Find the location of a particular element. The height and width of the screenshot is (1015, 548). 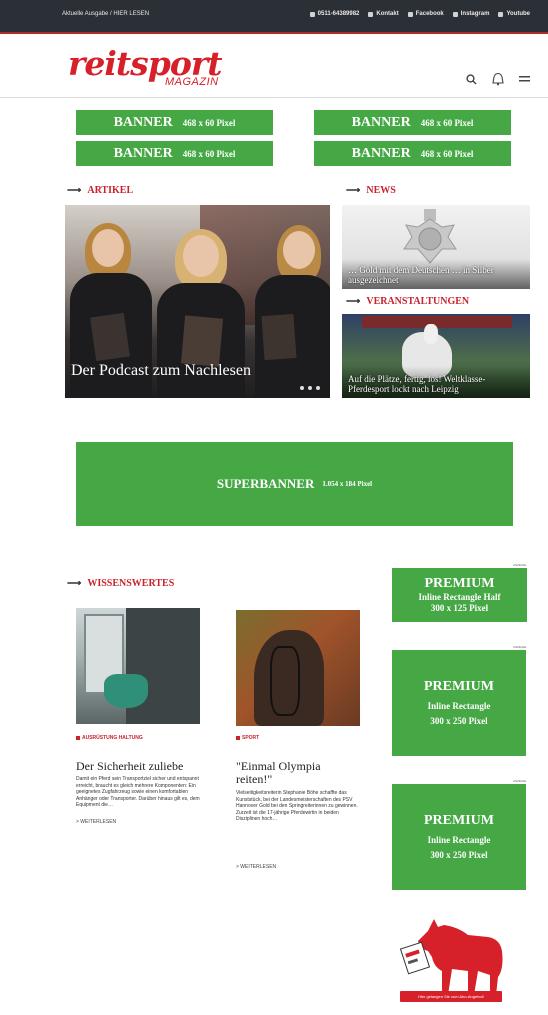

phone-icon is located at coordinates (312, 14).